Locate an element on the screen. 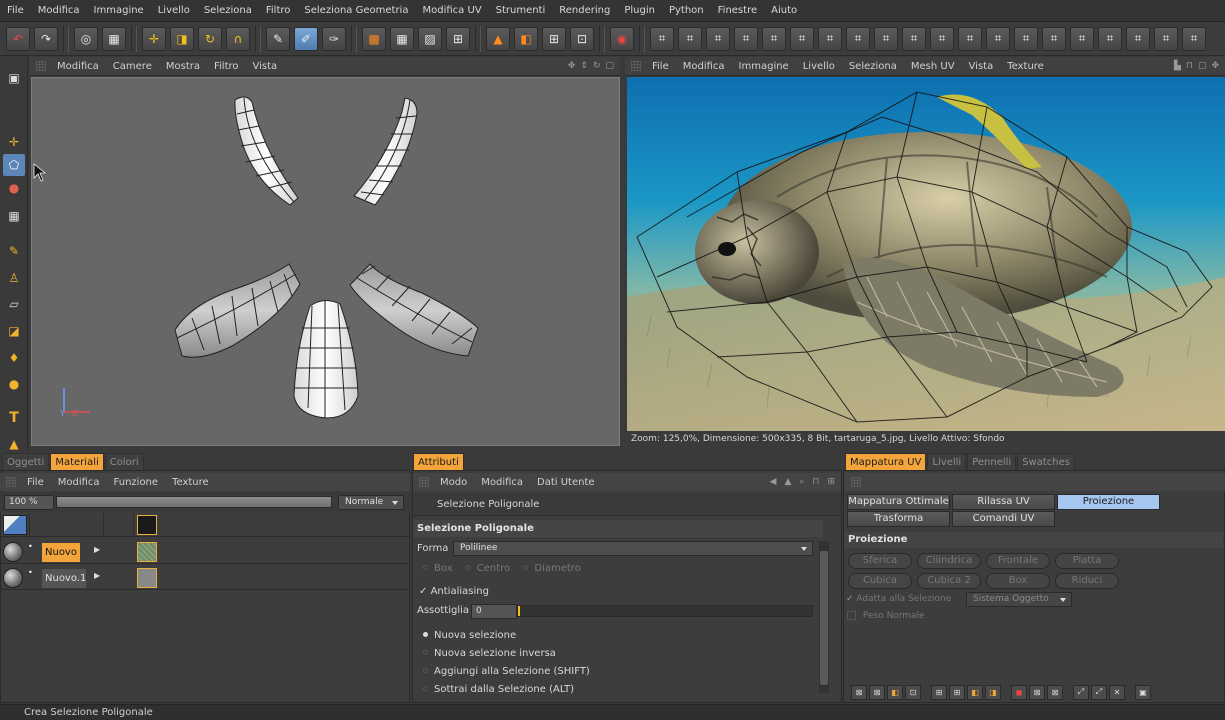  uv-cmd-icon: ⊠ is located at coordinates (1037, 692).